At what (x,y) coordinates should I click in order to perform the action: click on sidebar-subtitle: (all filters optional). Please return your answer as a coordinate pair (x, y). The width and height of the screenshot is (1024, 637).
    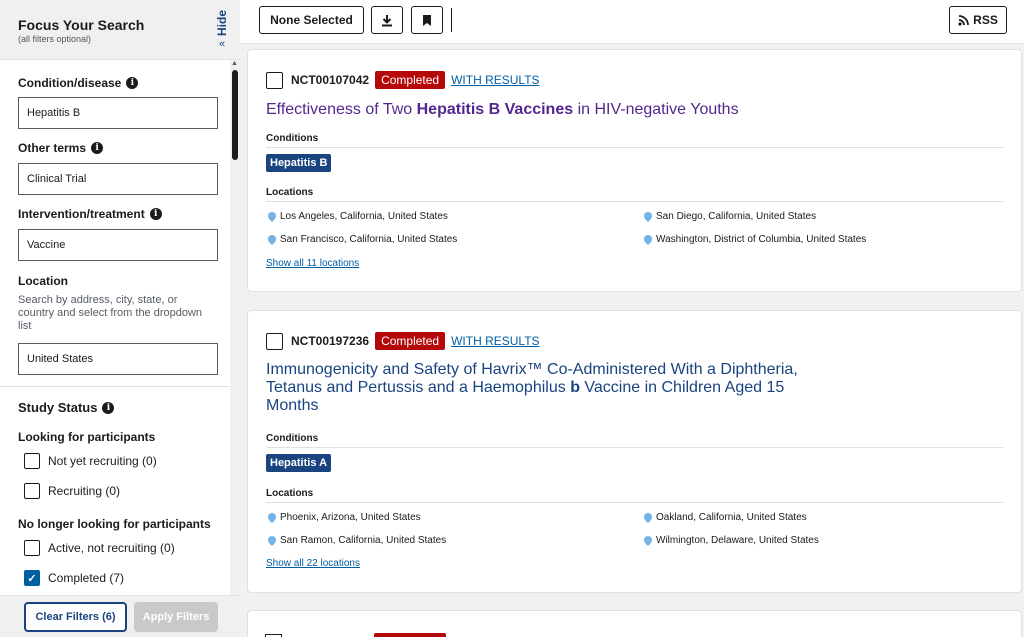
    Looking at the image, I should click on (55, 39).